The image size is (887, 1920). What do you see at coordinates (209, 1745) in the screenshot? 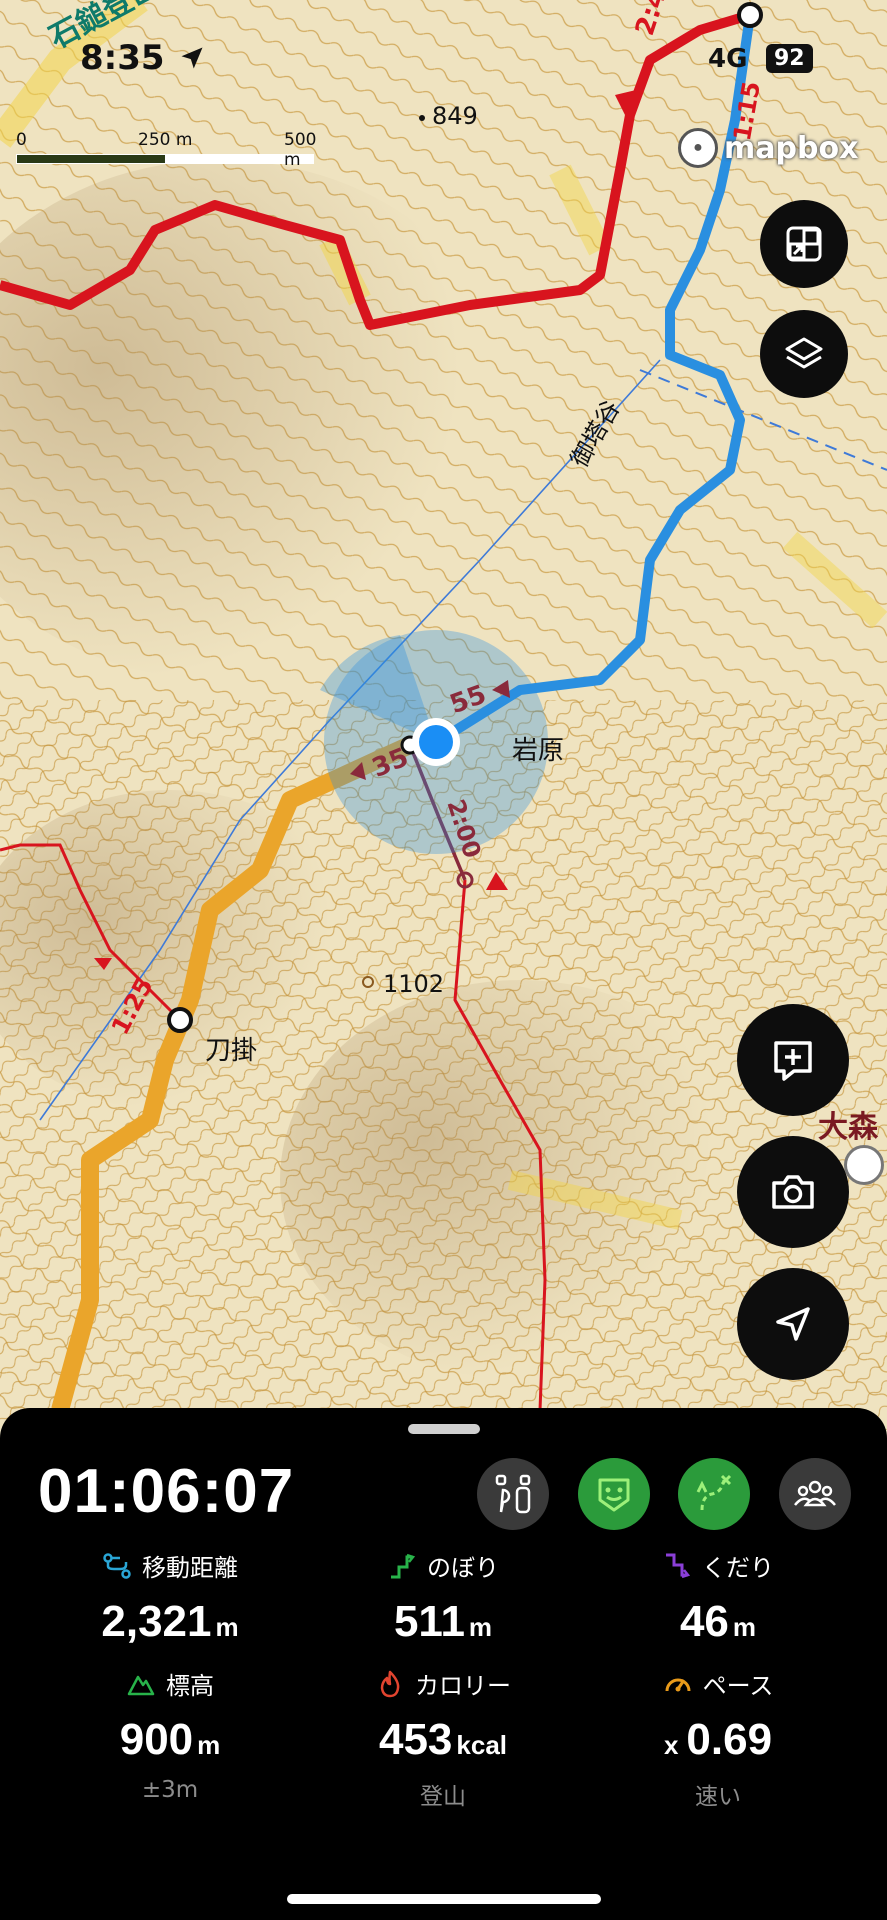
I see `elevation-unit: m` at bounding box center [209, 1745].